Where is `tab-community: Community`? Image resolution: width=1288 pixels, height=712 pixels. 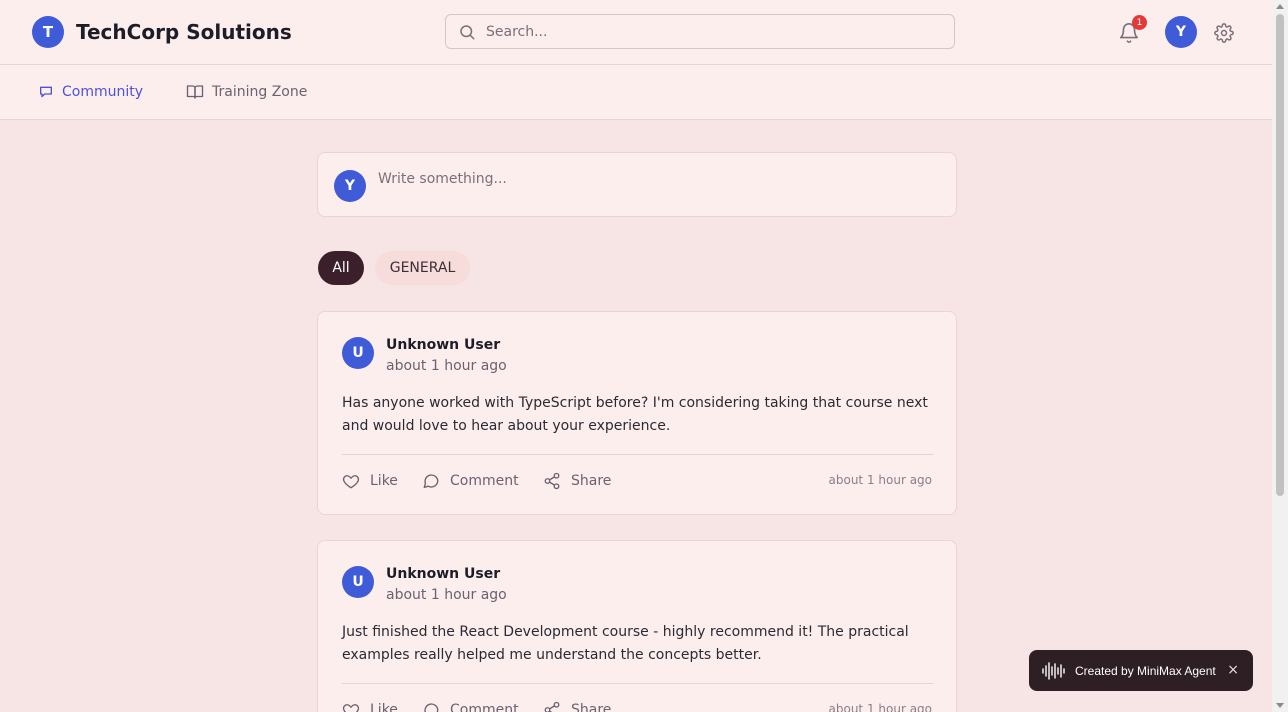
tab-community: Community is located at coordinates (90, 92).